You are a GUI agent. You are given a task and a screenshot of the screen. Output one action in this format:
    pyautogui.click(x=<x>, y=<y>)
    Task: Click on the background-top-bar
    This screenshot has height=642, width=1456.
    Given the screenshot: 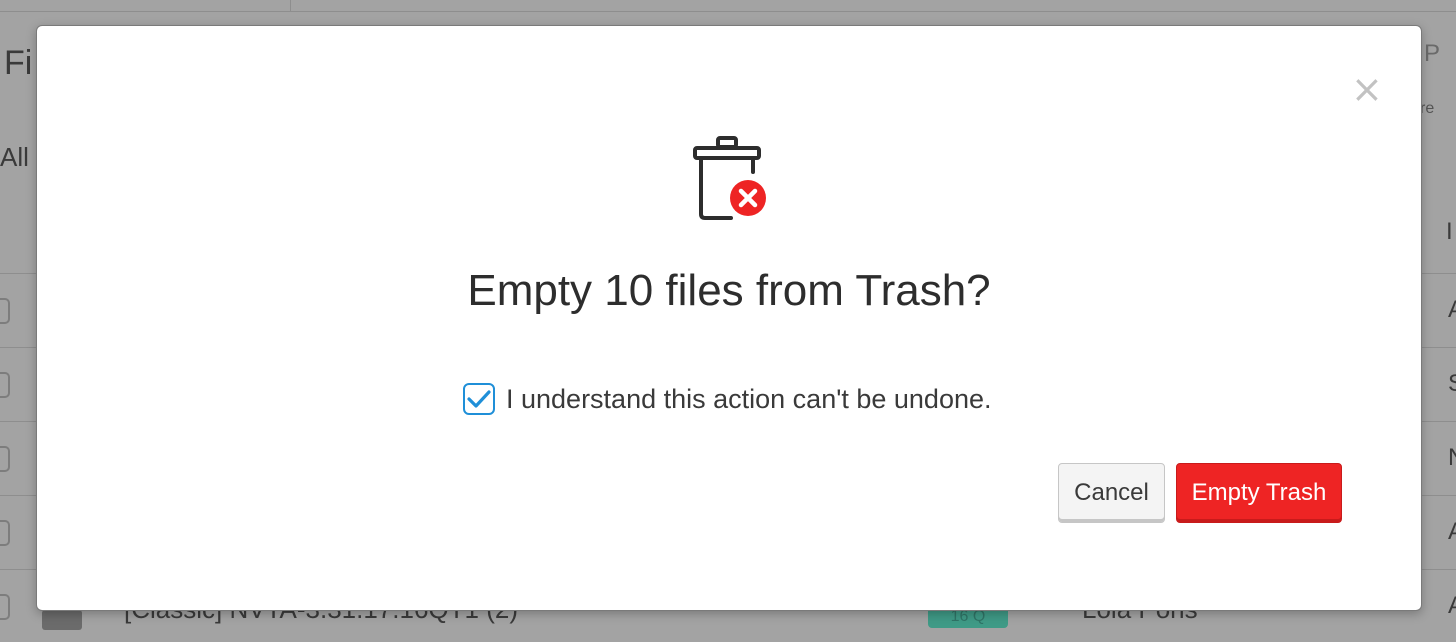 What is the action you would take?
    pyautogui.click(x=728, y=6)
    